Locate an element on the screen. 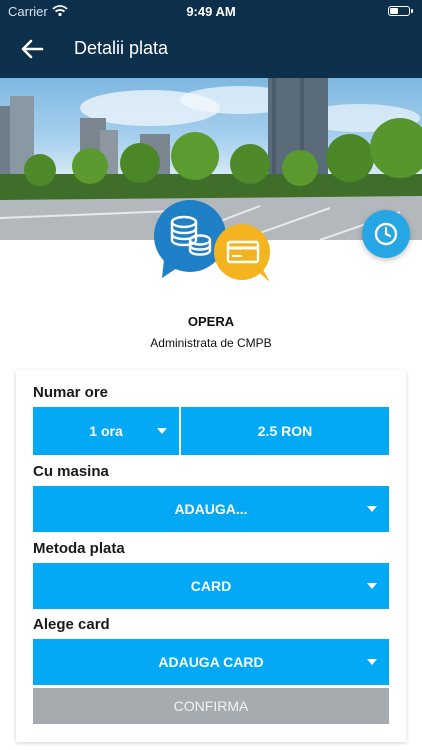 This screenshot has width=422, height=750. history-button is located at coordinates (386, 234).